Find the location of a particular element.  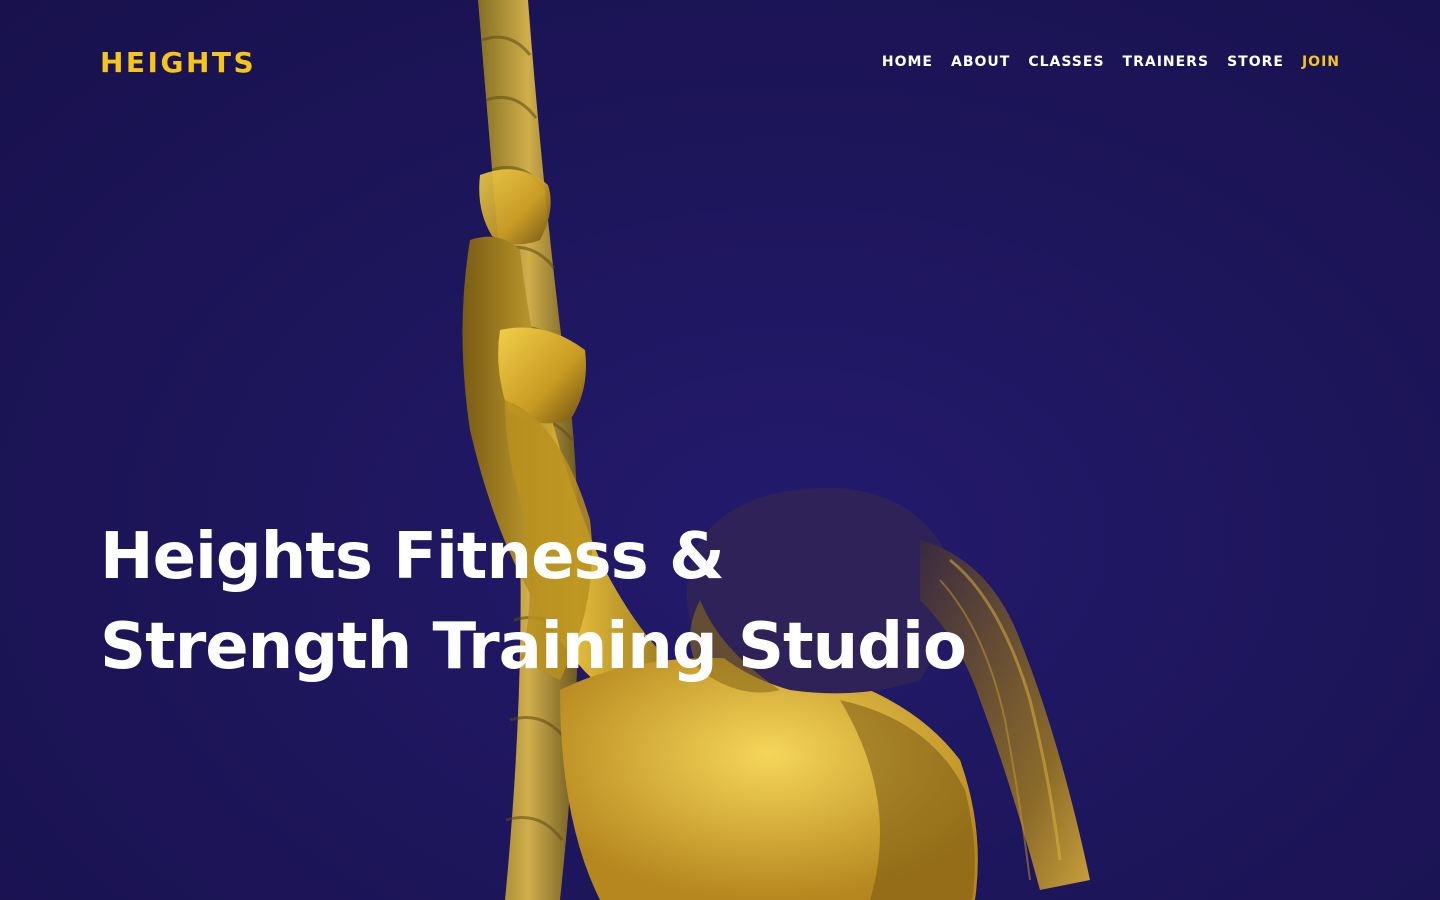

nav-item-trainers: TRAINERS is located at coordinates (1166, 62).